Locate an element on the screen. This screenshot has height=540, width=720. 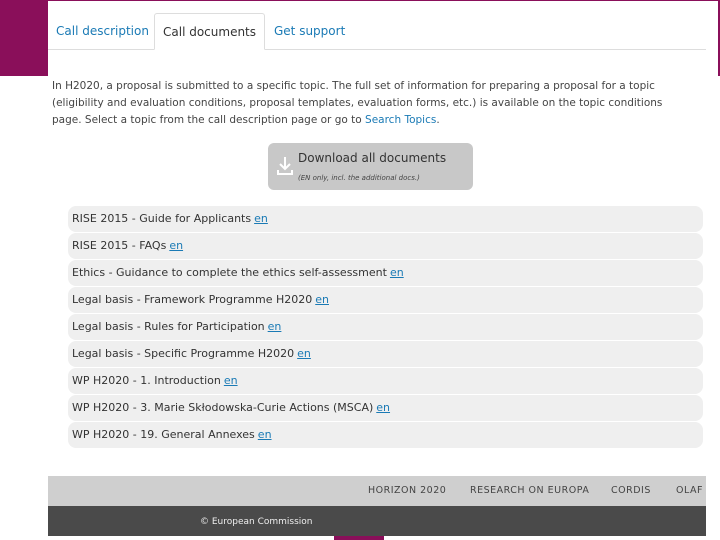
document-name: WP H2020 - 19. General Annexes is located at coordinates (163, 434).